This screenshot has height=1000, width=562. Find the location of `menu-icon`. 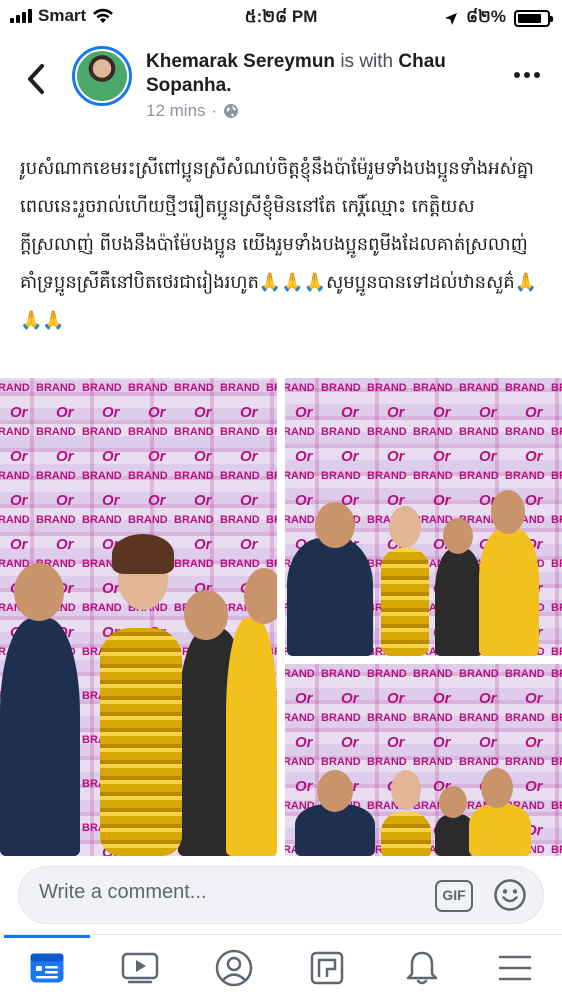

menu-icon is located at coordinates (515, 968).